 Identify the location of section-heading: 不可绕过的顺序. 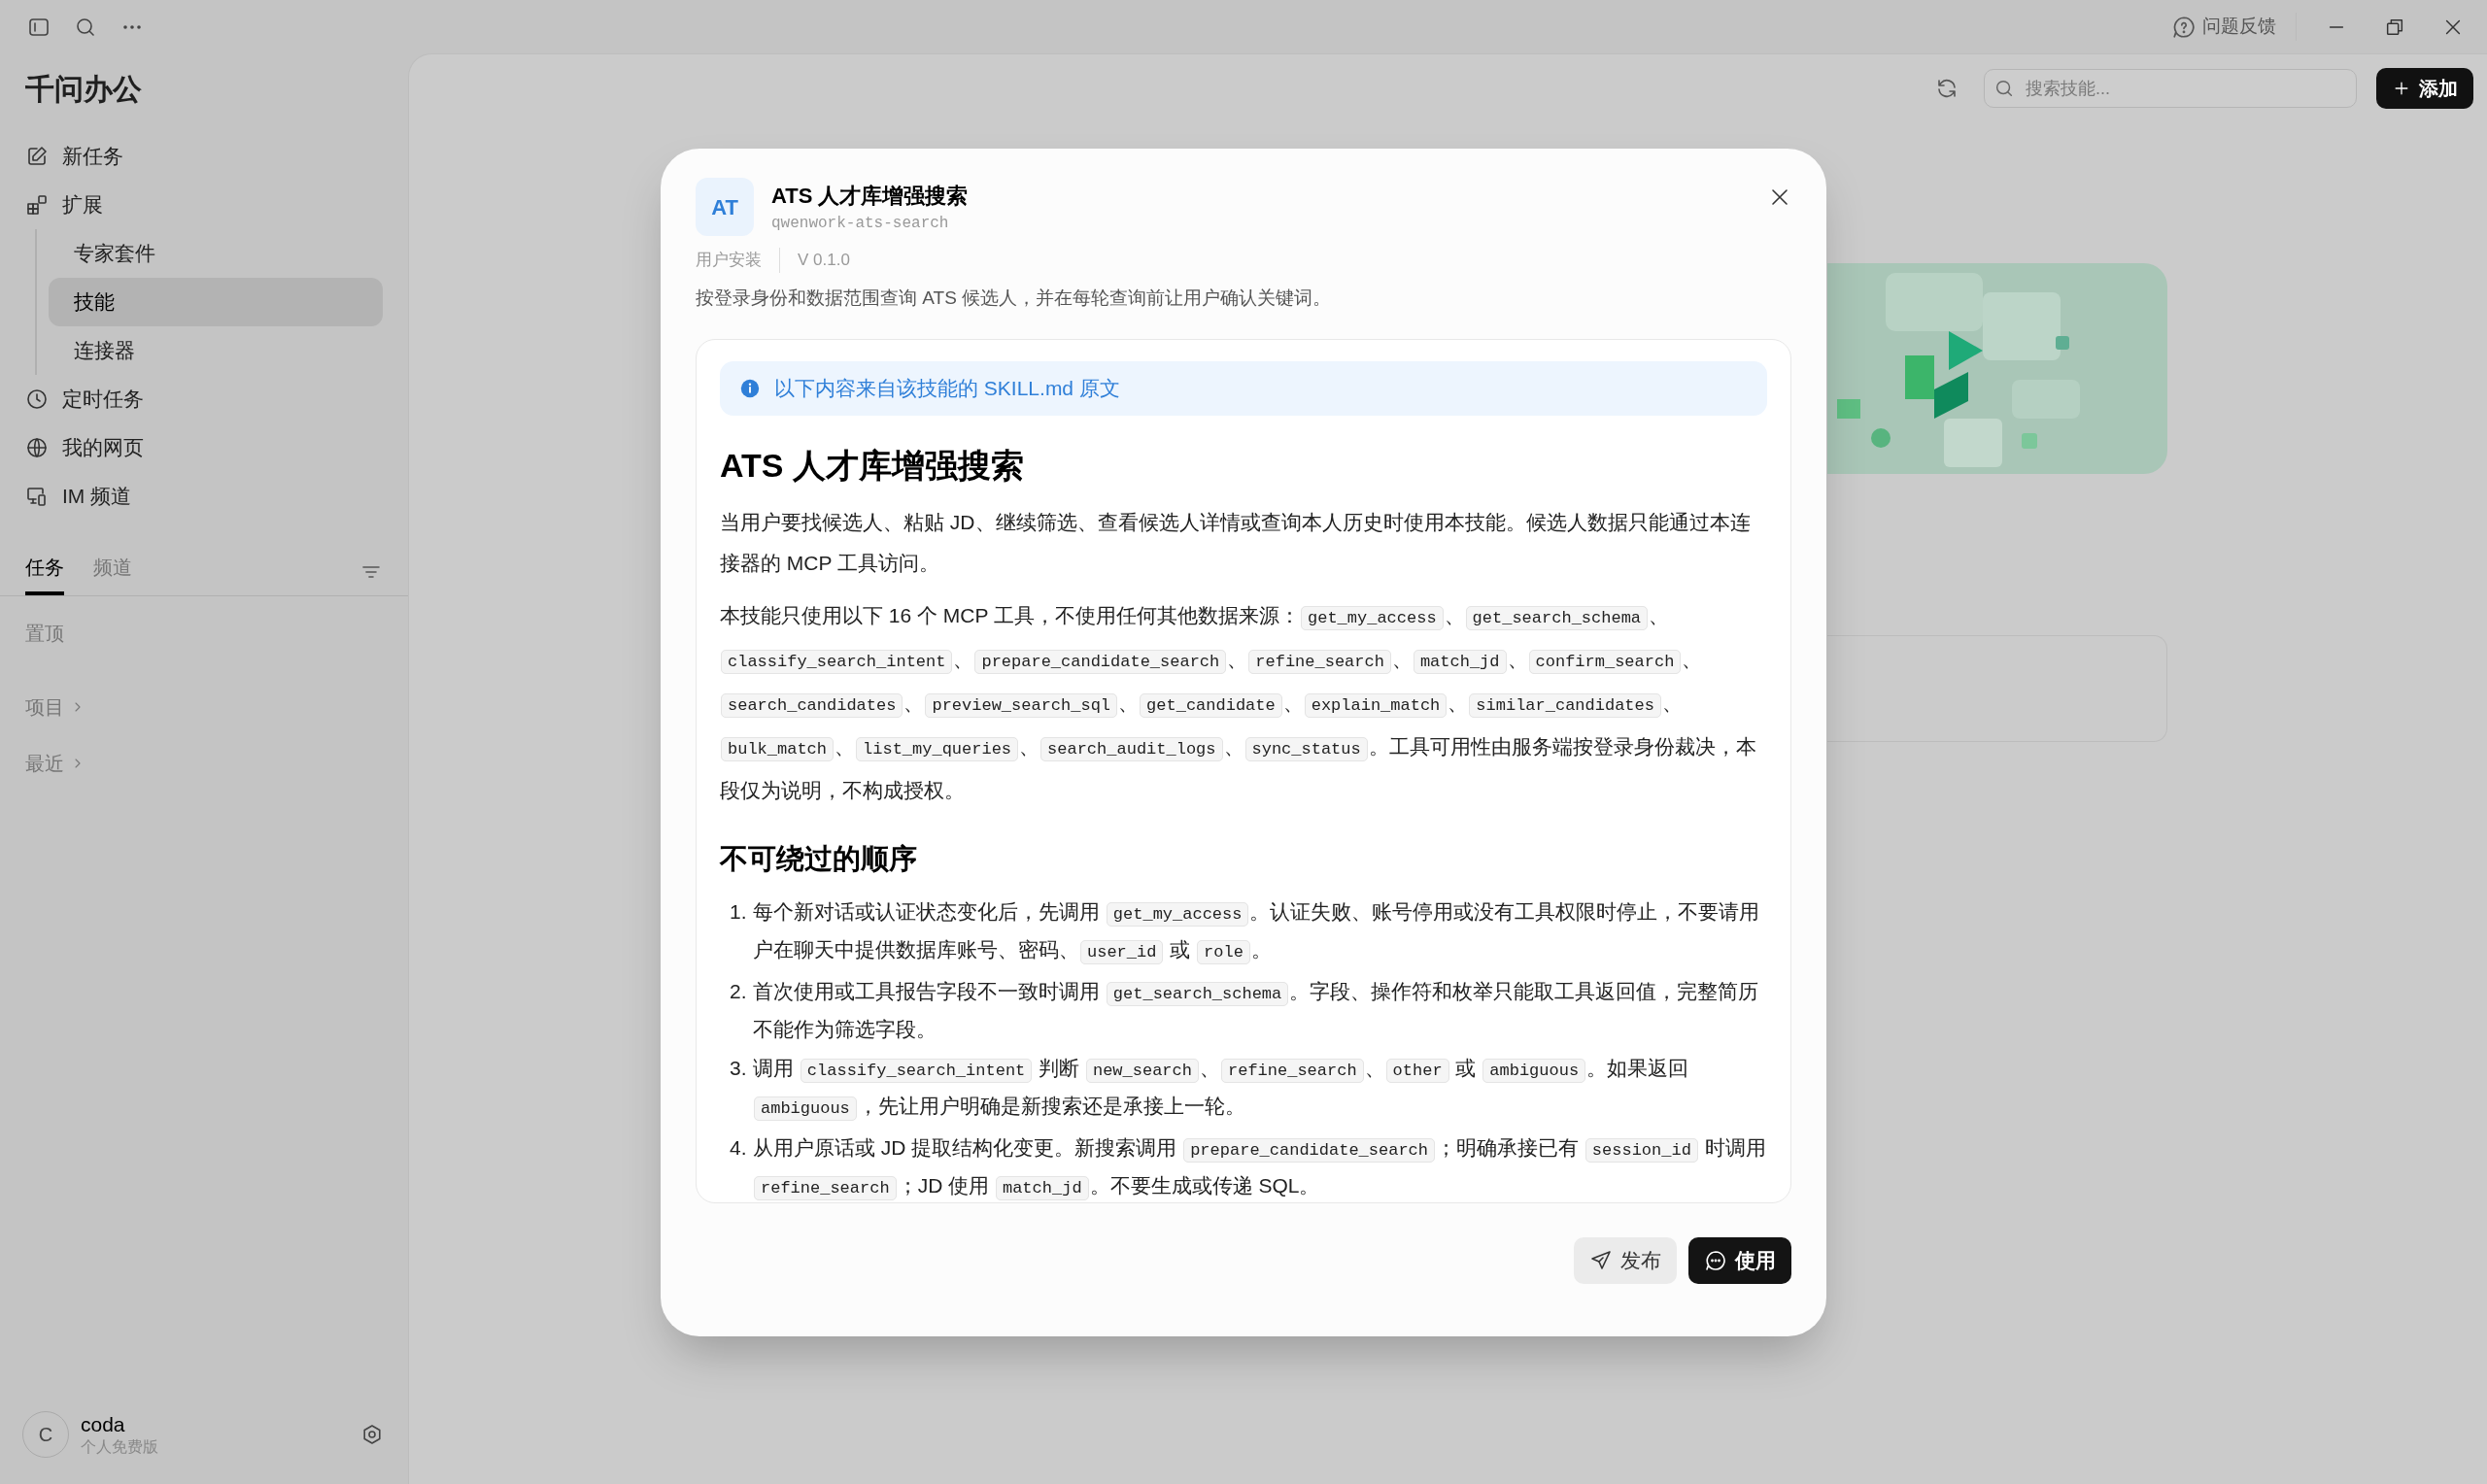
(819, 859).